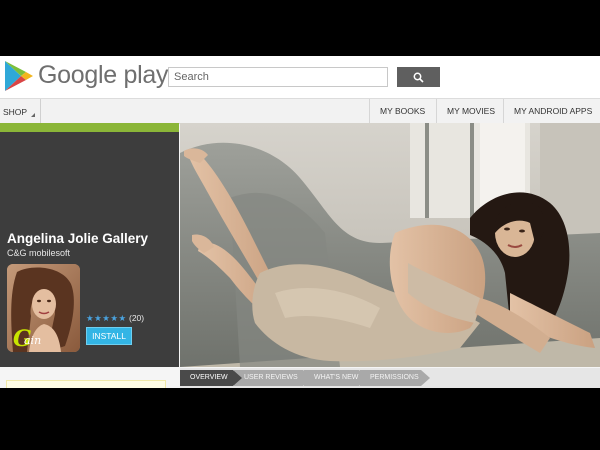 The height and width of the screenshot is (450, 600). What do you see at coordinates (211, 378) in the screenshot?
I see `tab-overview: OVERVIEW` at bounding box center [211, 378].